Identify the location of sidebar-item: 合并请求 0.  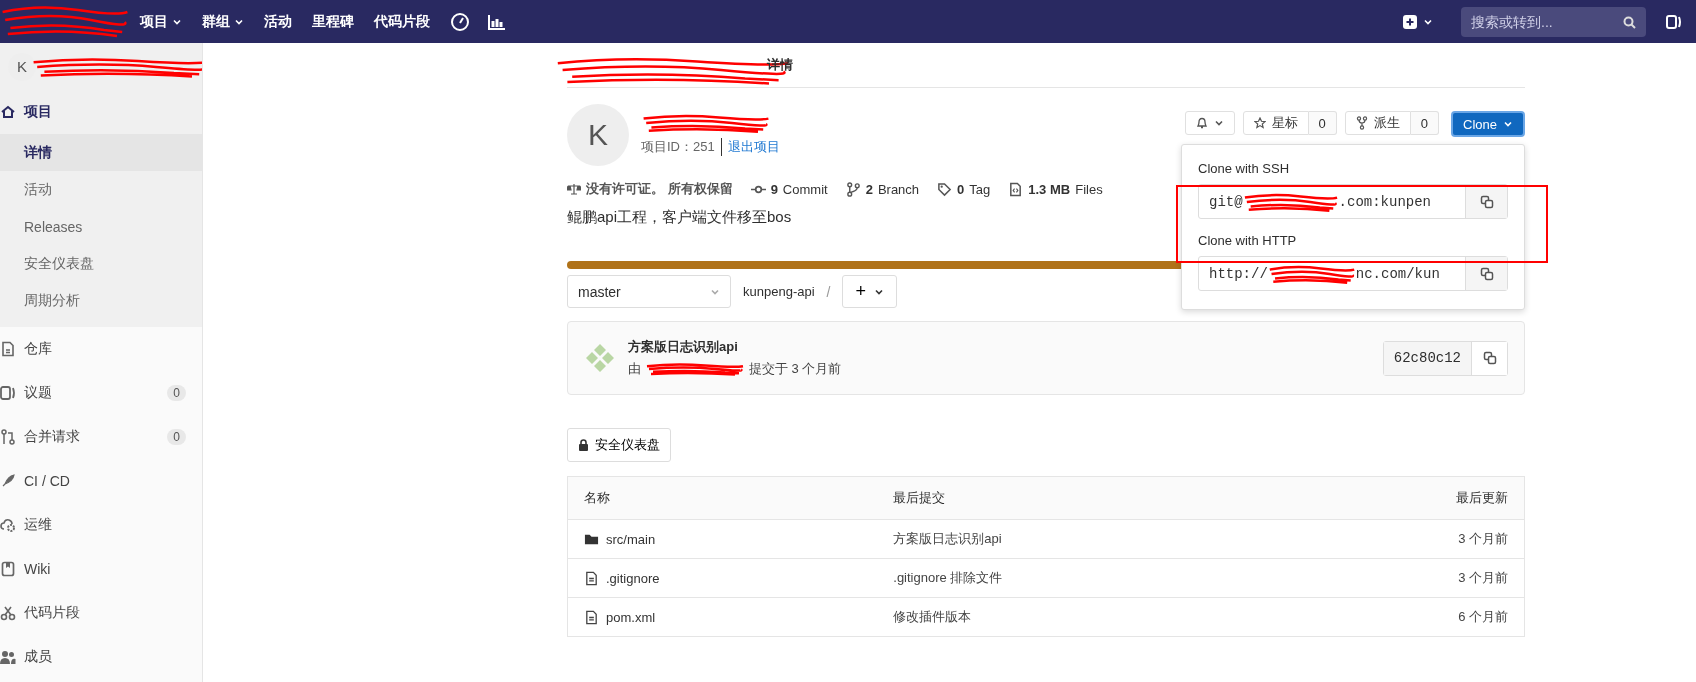
(101, 437).